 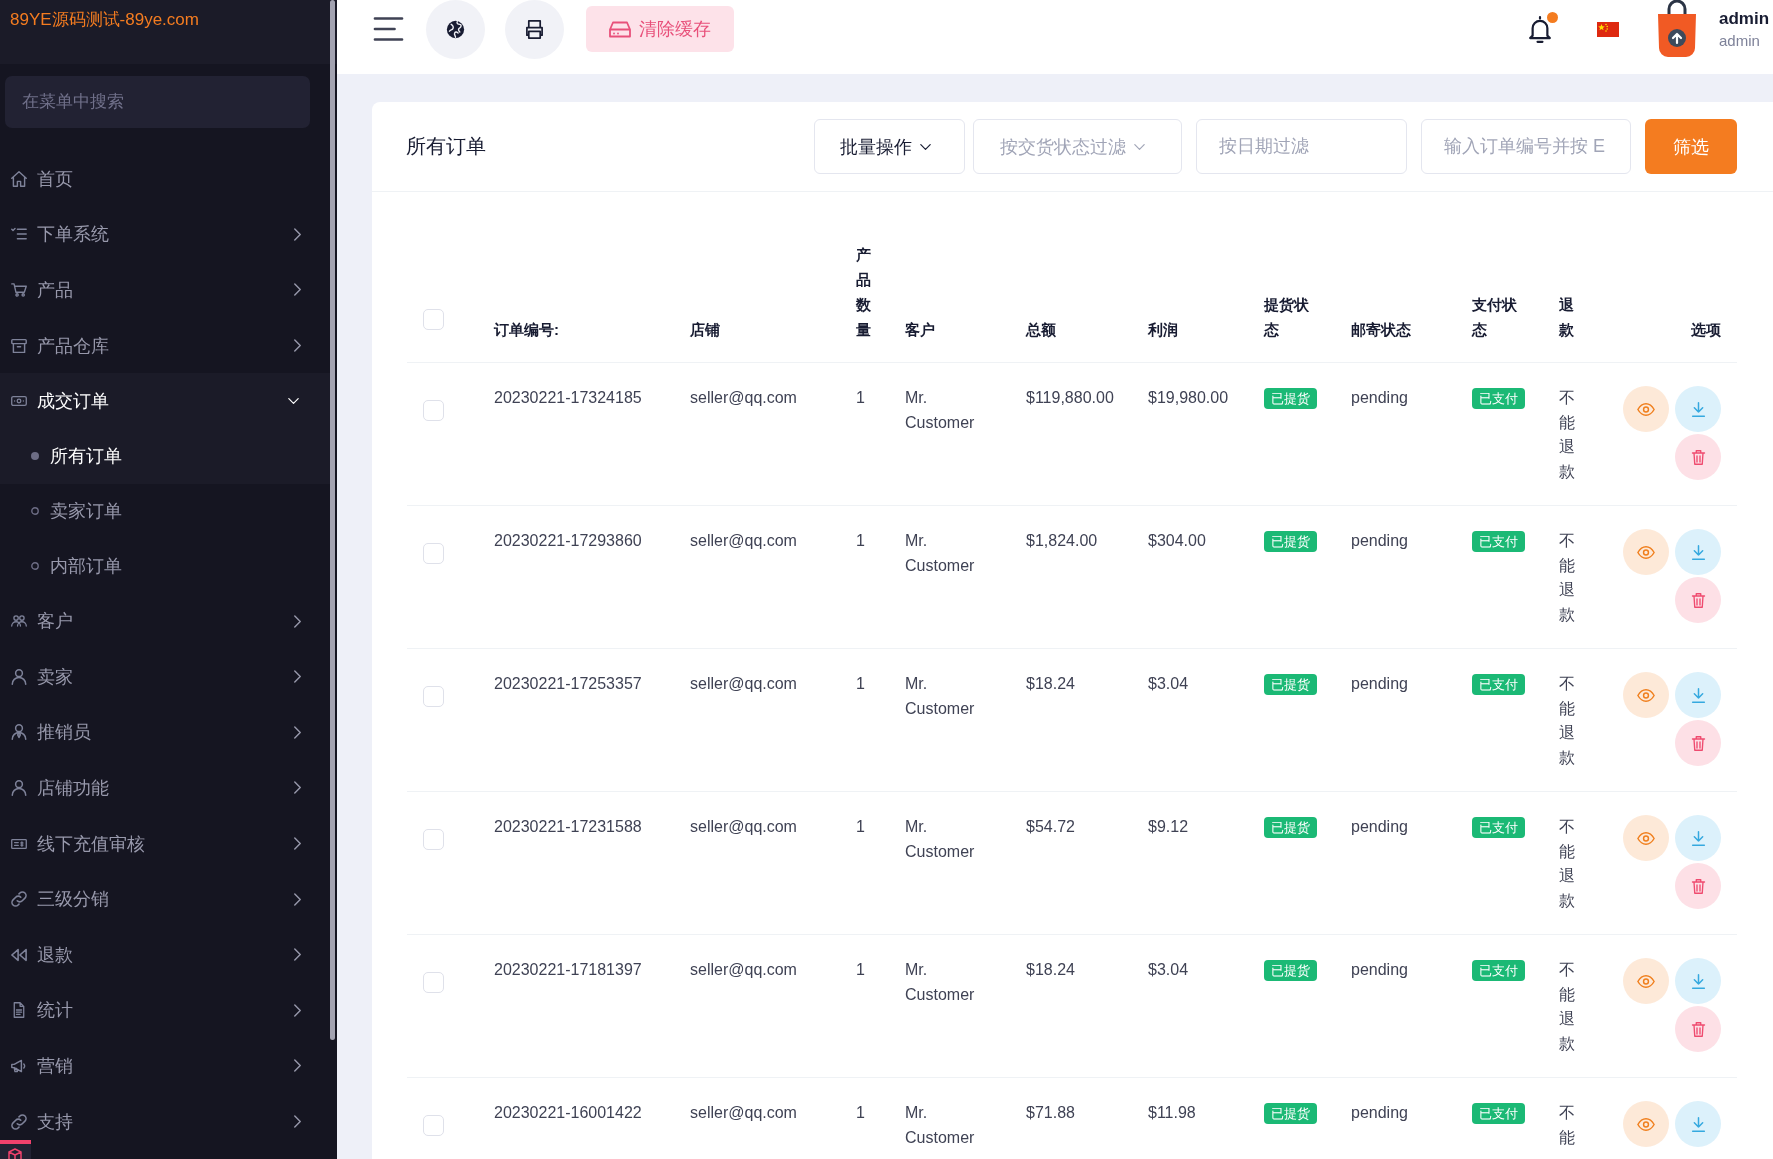 What do you see at coordinates (1380, 970) in the screenshot?
I see `shipping-status: pending` at bounding box center [1380, 970].